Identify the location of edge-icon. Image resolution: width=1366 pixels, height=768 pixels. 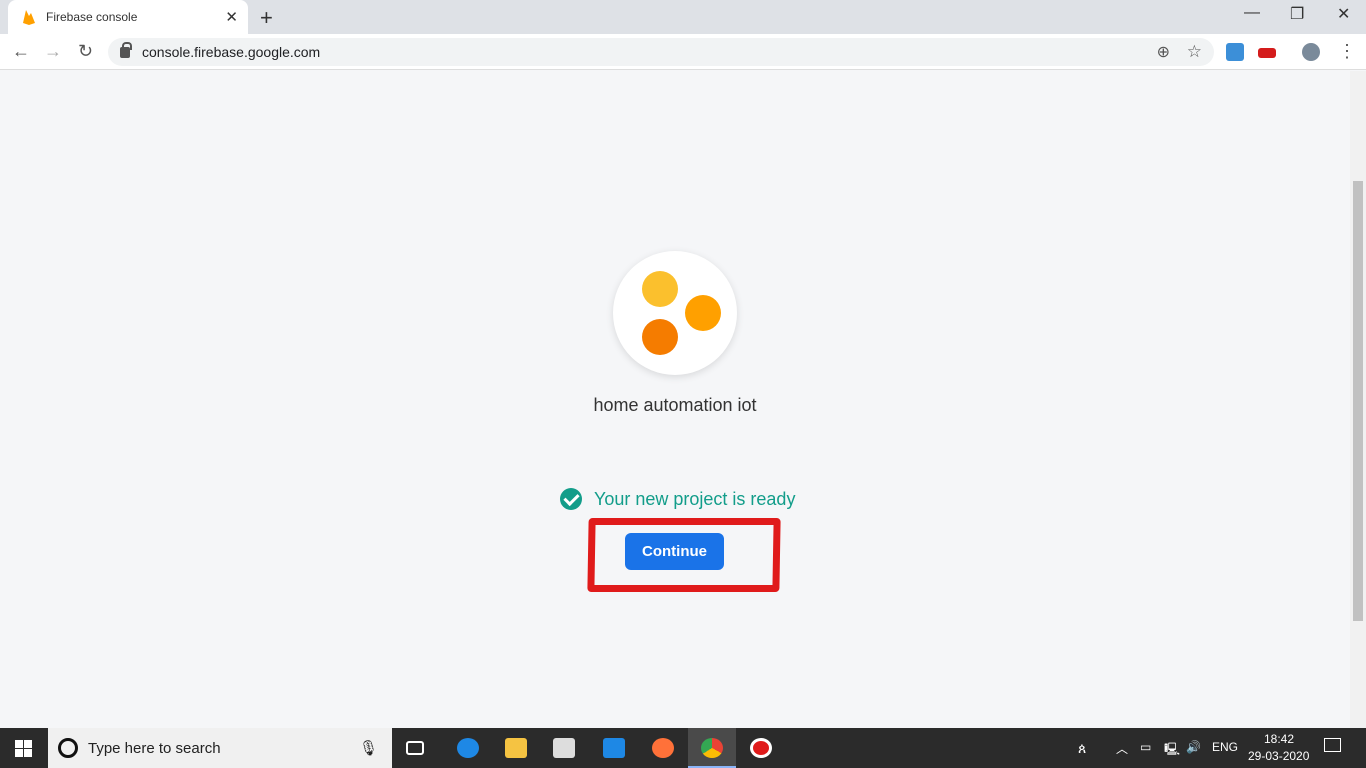
(468, 748).